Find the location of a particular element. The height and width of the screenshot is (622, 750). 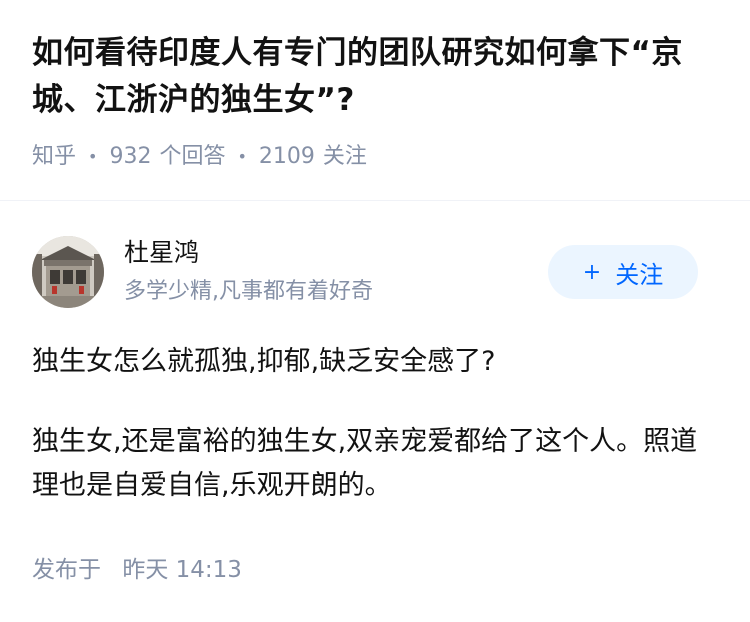

answer-paragraph: 独生女怎么就孤独,抑郁,缺乏安全感了? is located at coordinates (264, 361).